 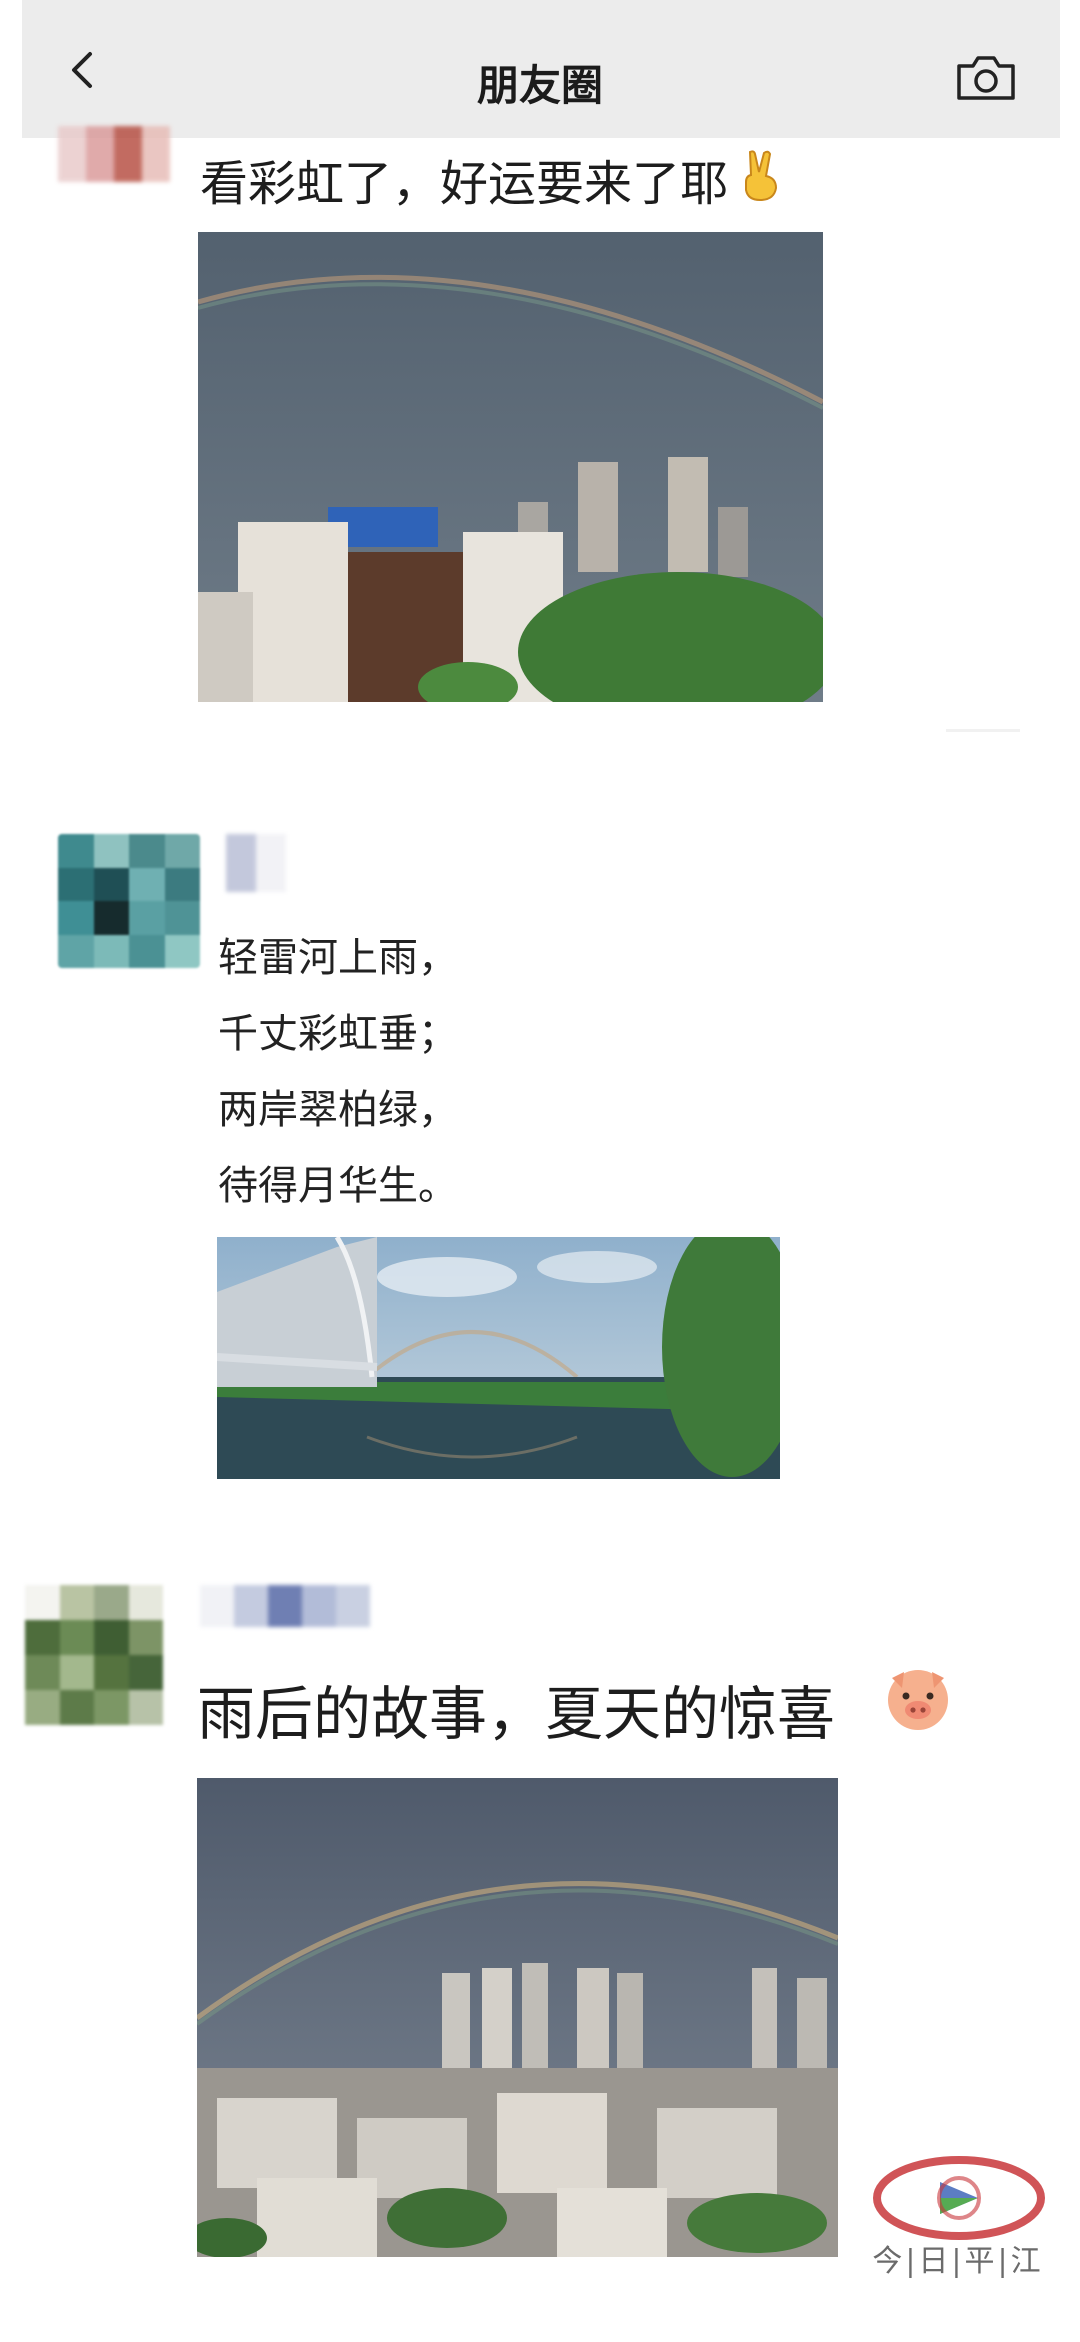 I want to click on victory-hand-emoji, so click(x=761, y=176).